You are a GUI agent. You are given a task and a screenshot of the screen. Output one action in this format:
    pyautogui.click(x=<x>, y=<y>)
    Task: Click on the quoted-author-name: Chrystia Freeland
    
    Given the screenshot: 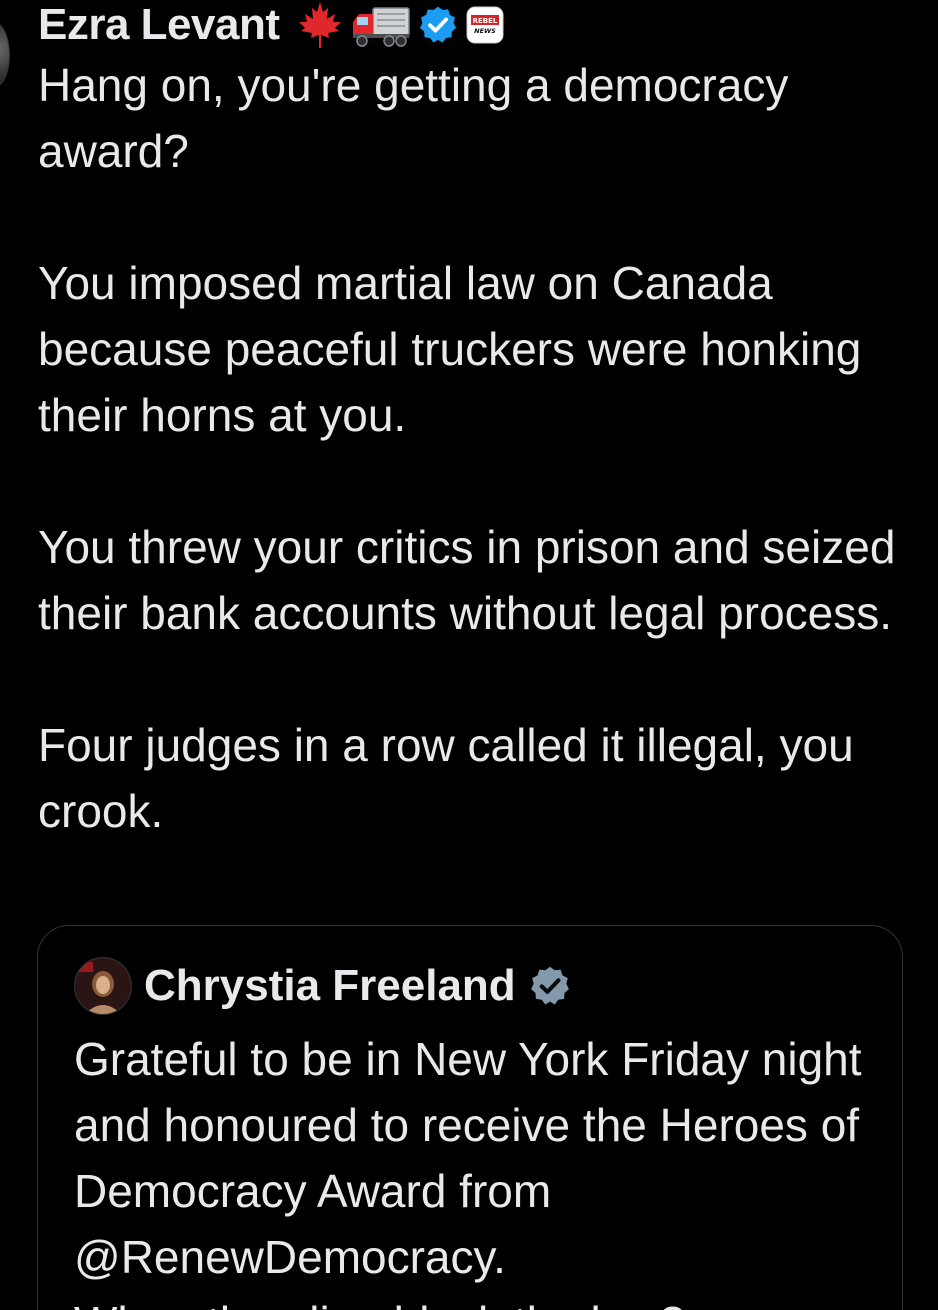 What is the action you would take?
    pyautogui.click(x=330, y=986)
    